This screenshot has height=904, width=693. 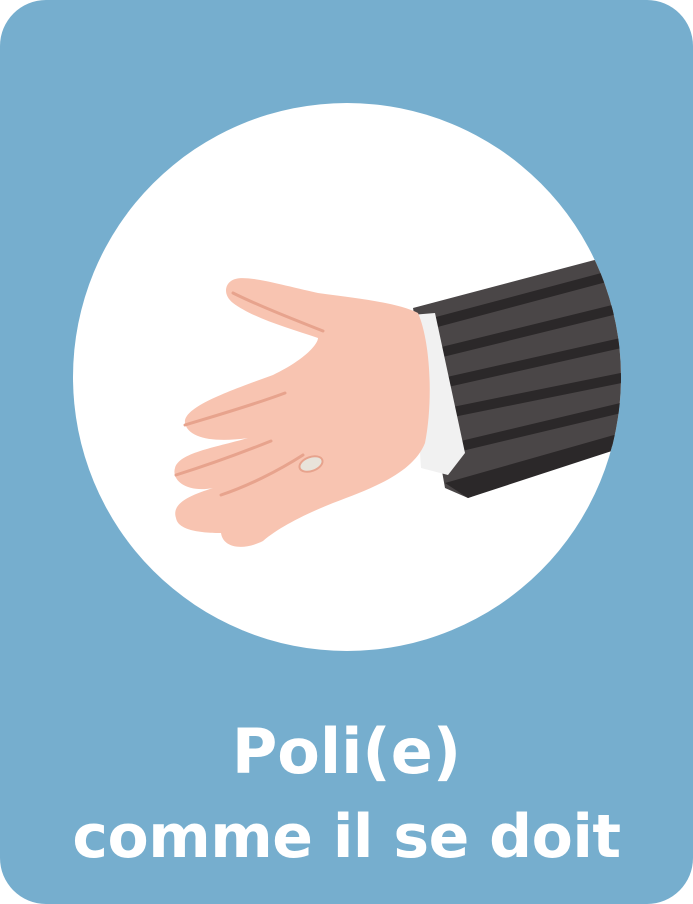 I want to click on caption-title: Poli(e), so click(x=346, y=751).